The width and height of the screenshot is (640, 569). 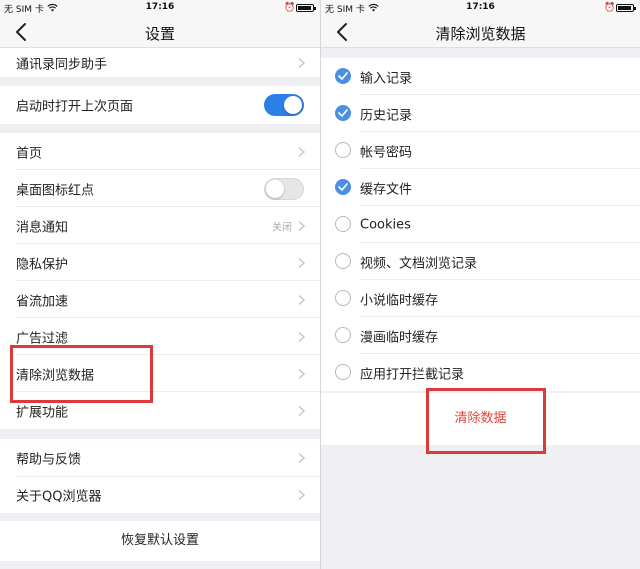 What do you see at coordinates (160, 105) in the screenshot?
I see `settings-item-restore-last-page: 启动时打开上次页面` at bounding box center [160, 105].